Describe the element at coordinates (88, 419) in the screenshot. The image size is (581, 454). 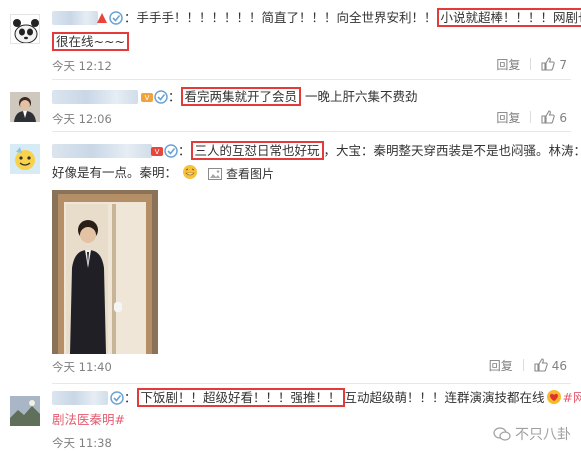
I see `hashtag-link: 剧法医秦明#` at that location.